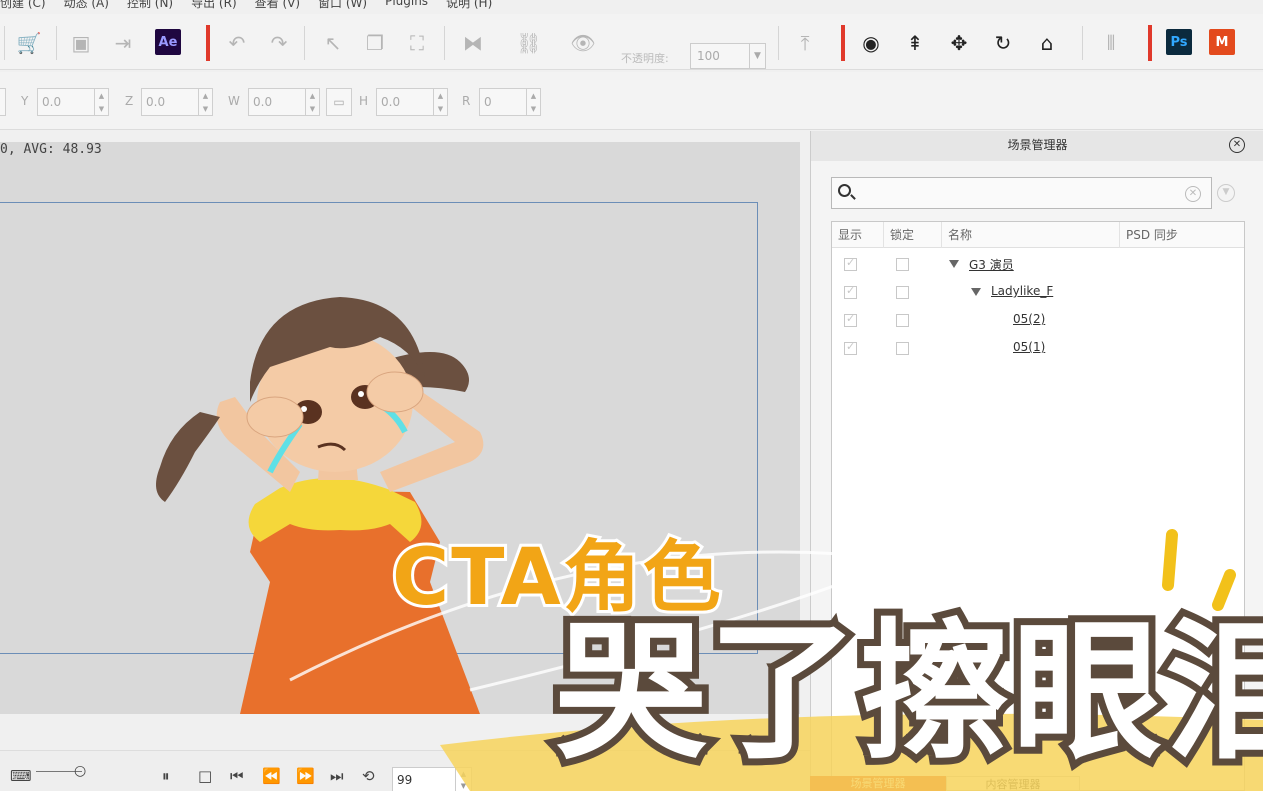 This screenshot has height=791, width=1263. Describe the element at coordinates (391, 102) in the screenshot. I see `h-value: 0.0` at that location.